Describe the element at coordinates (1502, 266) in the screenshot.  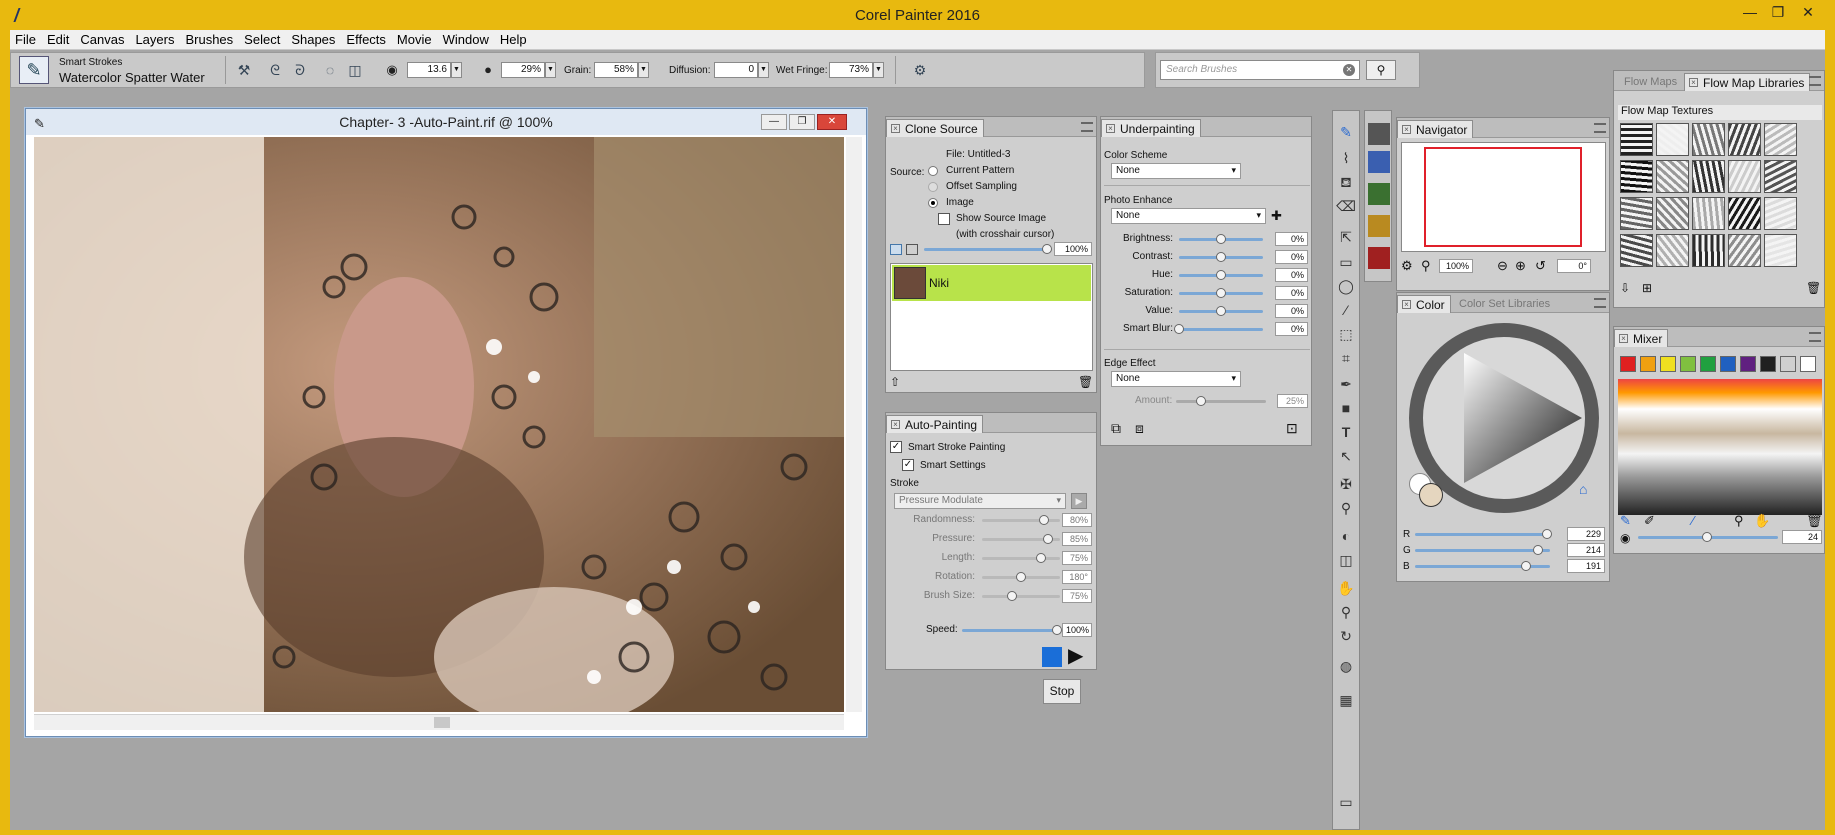
I see `zoom-out-icon: ⊖` at that location.